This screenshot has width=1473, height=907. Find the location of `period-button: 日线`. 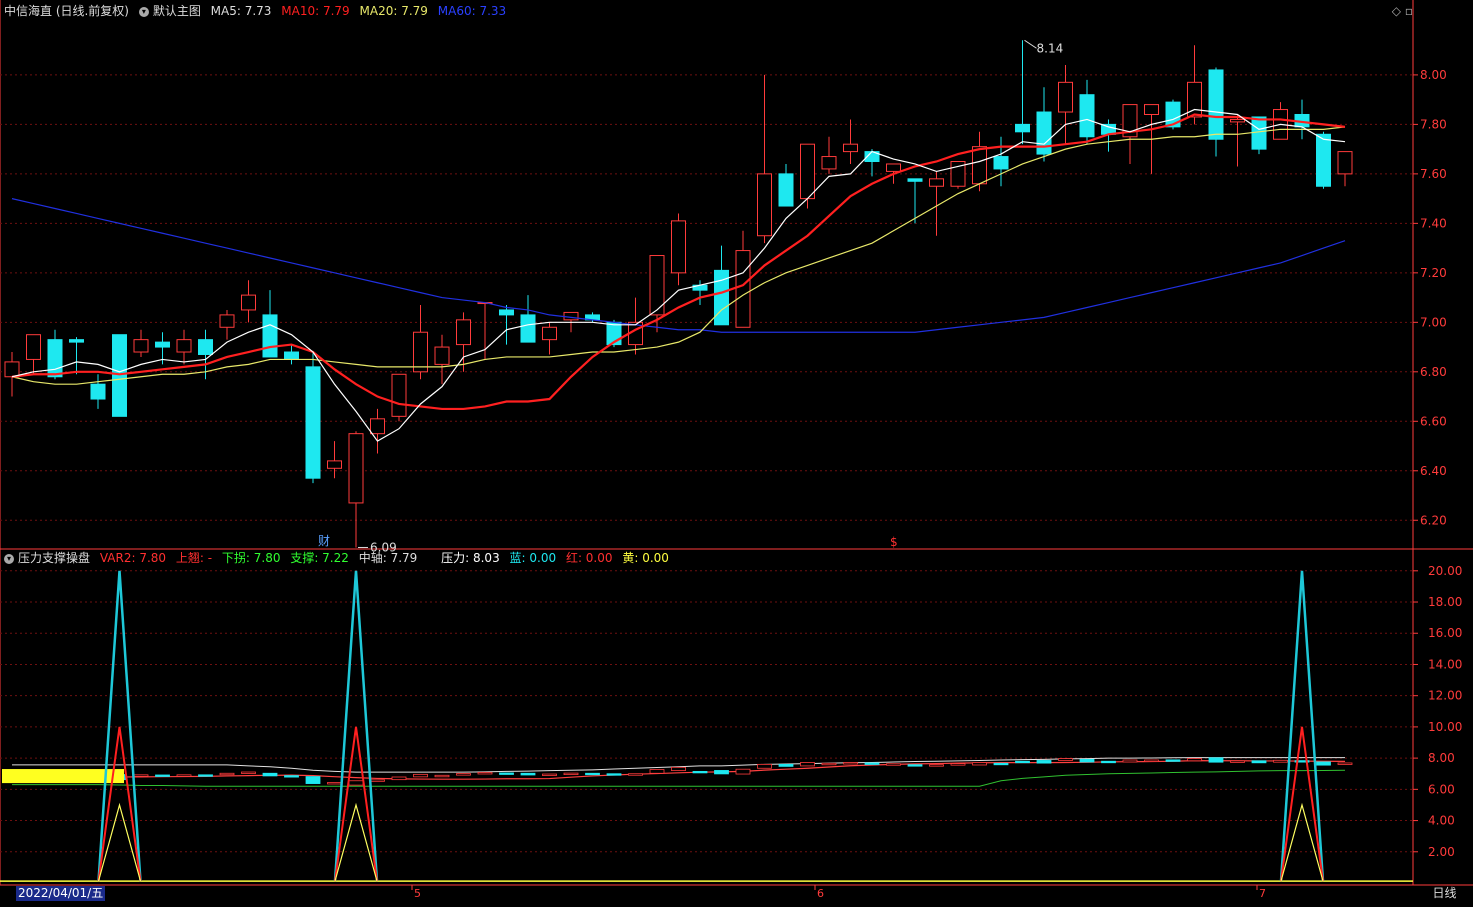

period-button: 日线 is located at coordinates (1444, 893).